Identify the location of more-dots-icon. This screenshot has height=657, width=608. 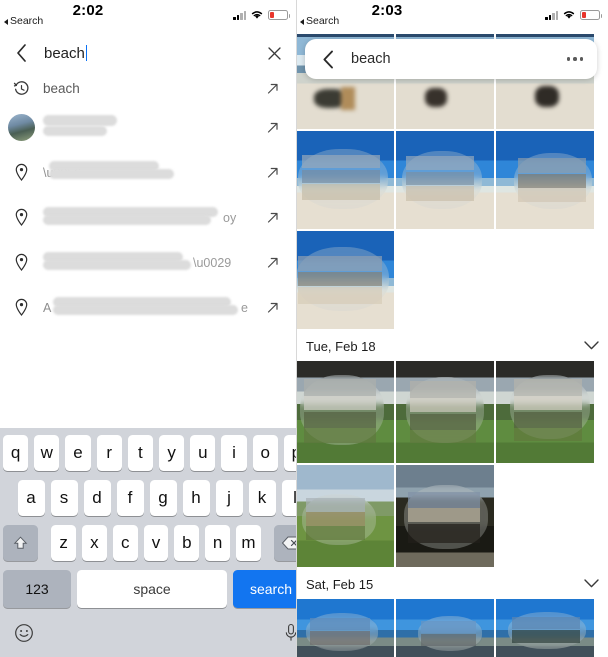
(574, 59).